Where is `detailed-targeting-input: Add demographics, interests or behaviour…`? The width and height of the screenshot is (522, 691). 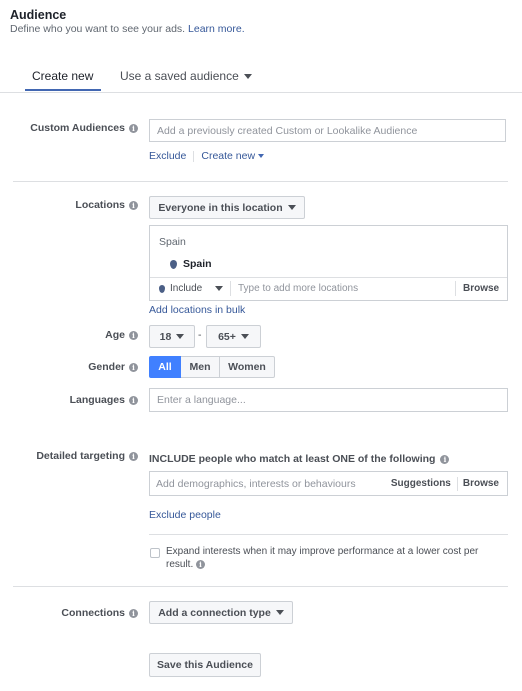
detailed-targeting-input: Add demographics, interests or behaviour… is located at coordinates (328, 483).